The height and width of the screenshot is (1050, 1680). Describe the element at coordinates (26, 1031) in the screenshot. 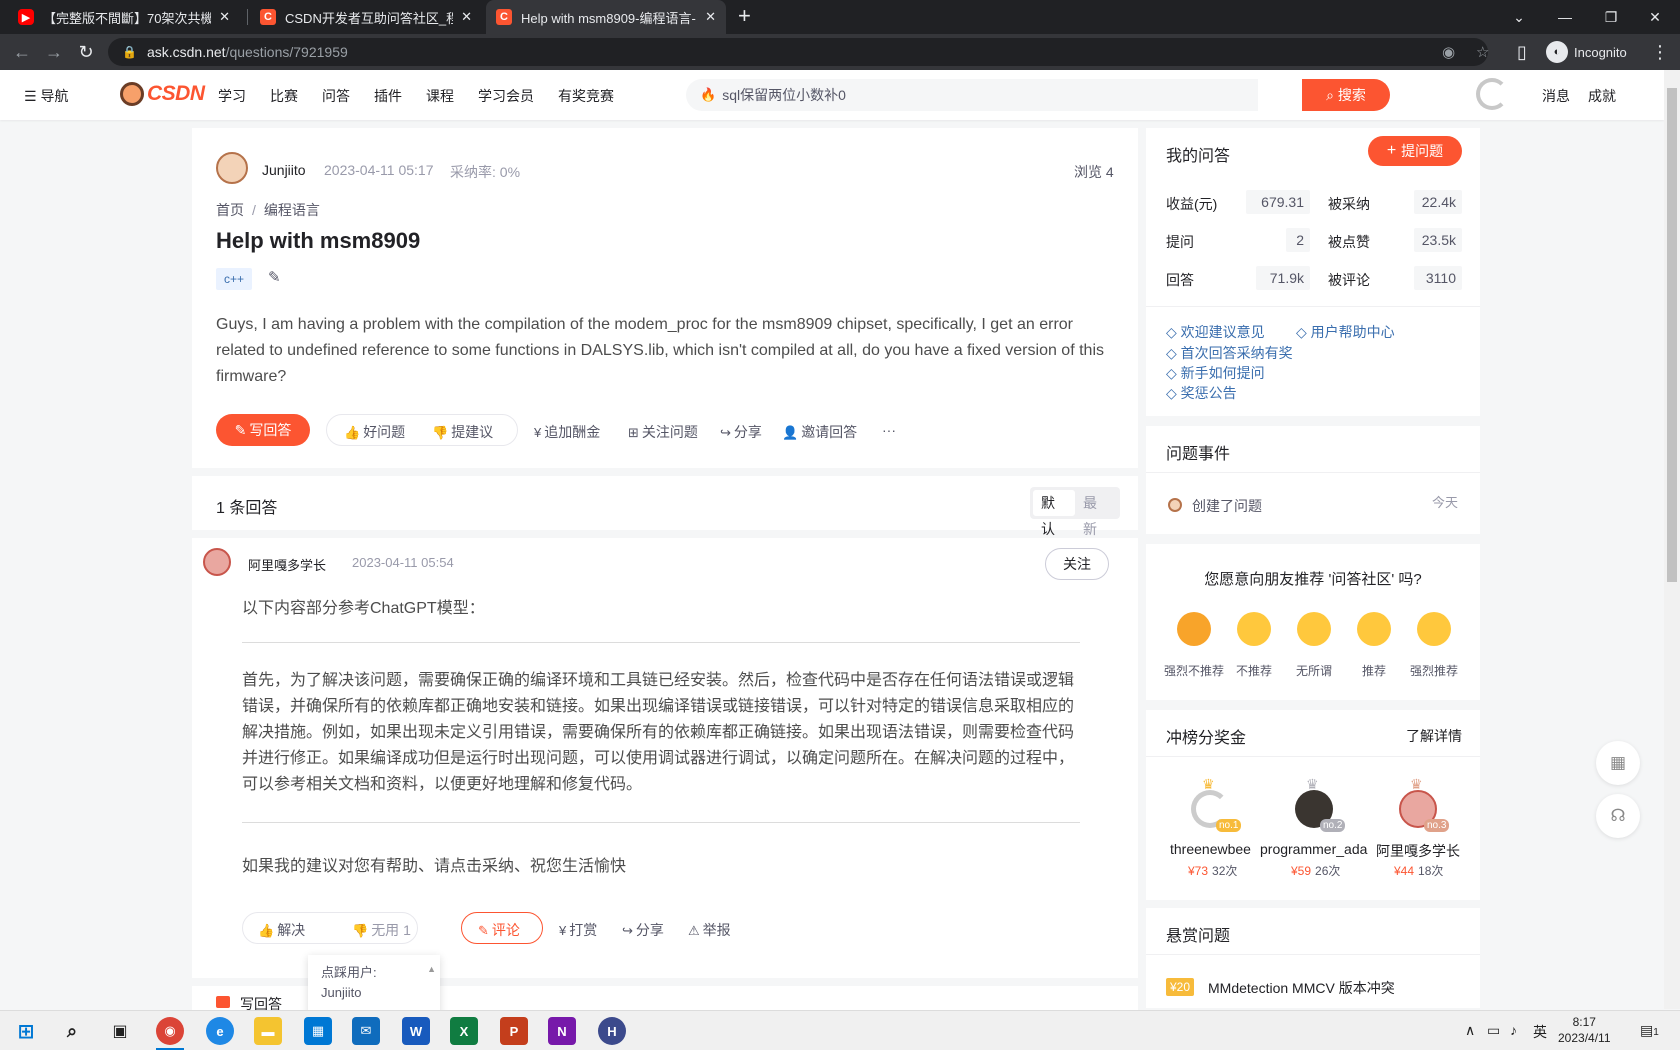

I see `windows-start-icon: ⊞` at that location.